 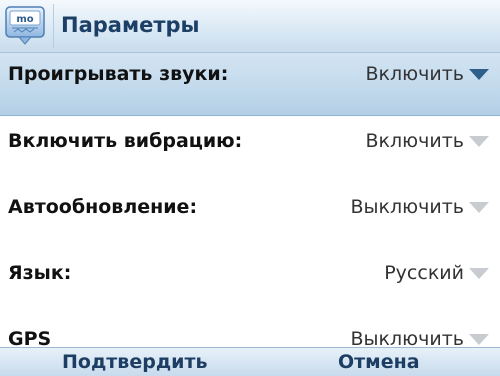 I want to click on setting-label: Язык:, so click(x=40, y=273).